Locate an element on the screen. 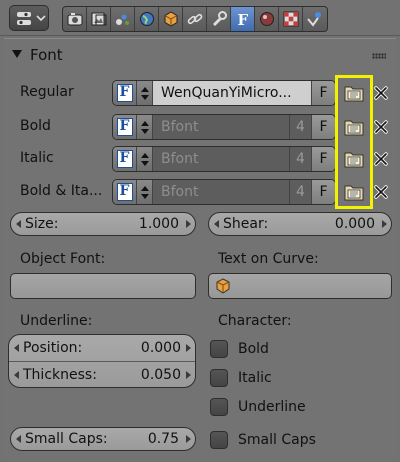 The height and width of the screenshot is (462, 400). panel-title: Font is located at coordinates (46, 55).